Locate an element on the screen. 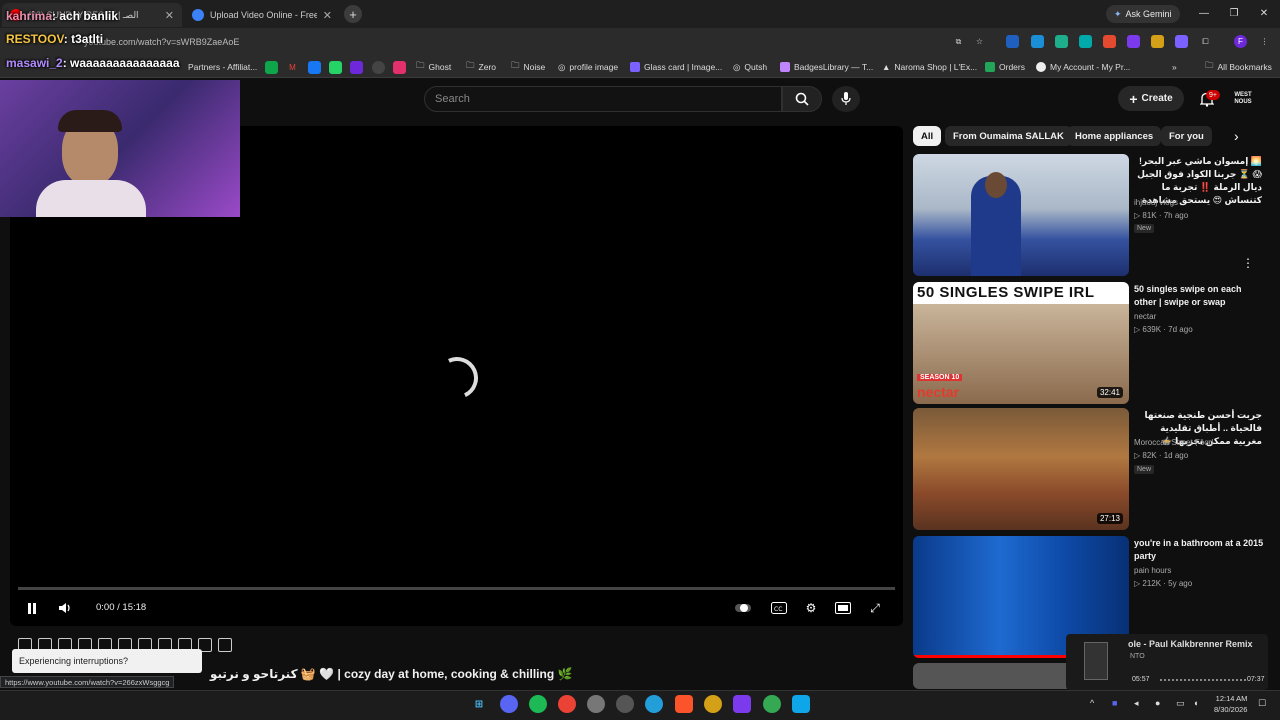 Image resolution: width=1280 pixels, height=720 pixels. tray-volume-icon: ◖ is located at coordinates (1195, 703).